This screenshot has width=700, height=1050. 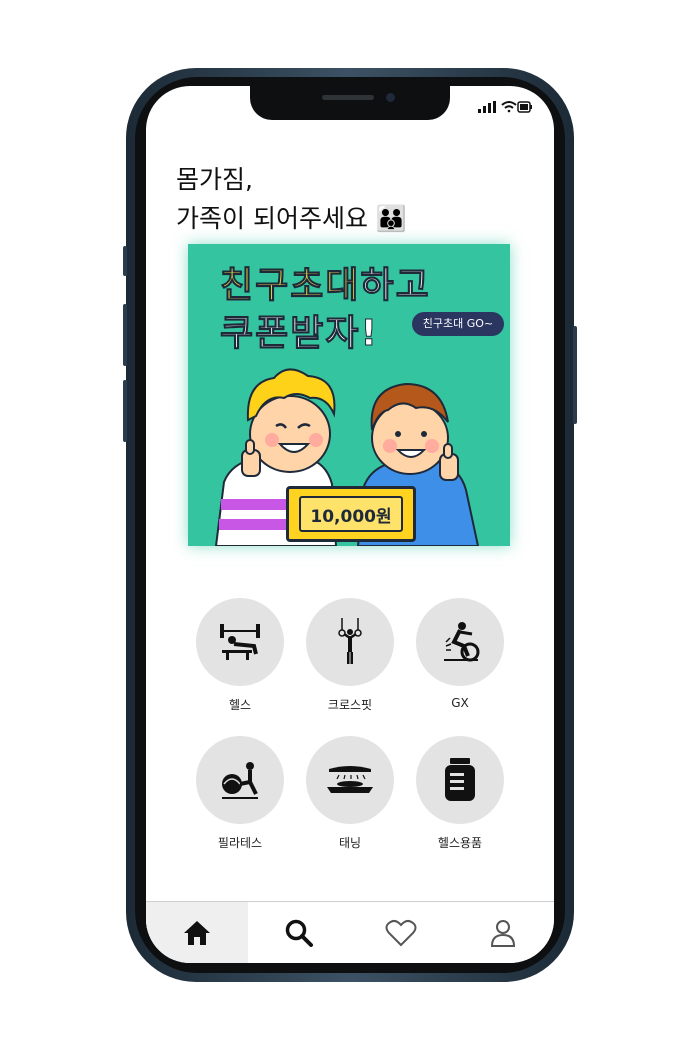 What do you see at coordinates (460, 843) in the screenshot?
I see `category-label: 헬스용품` at bounding box center [460, 843].